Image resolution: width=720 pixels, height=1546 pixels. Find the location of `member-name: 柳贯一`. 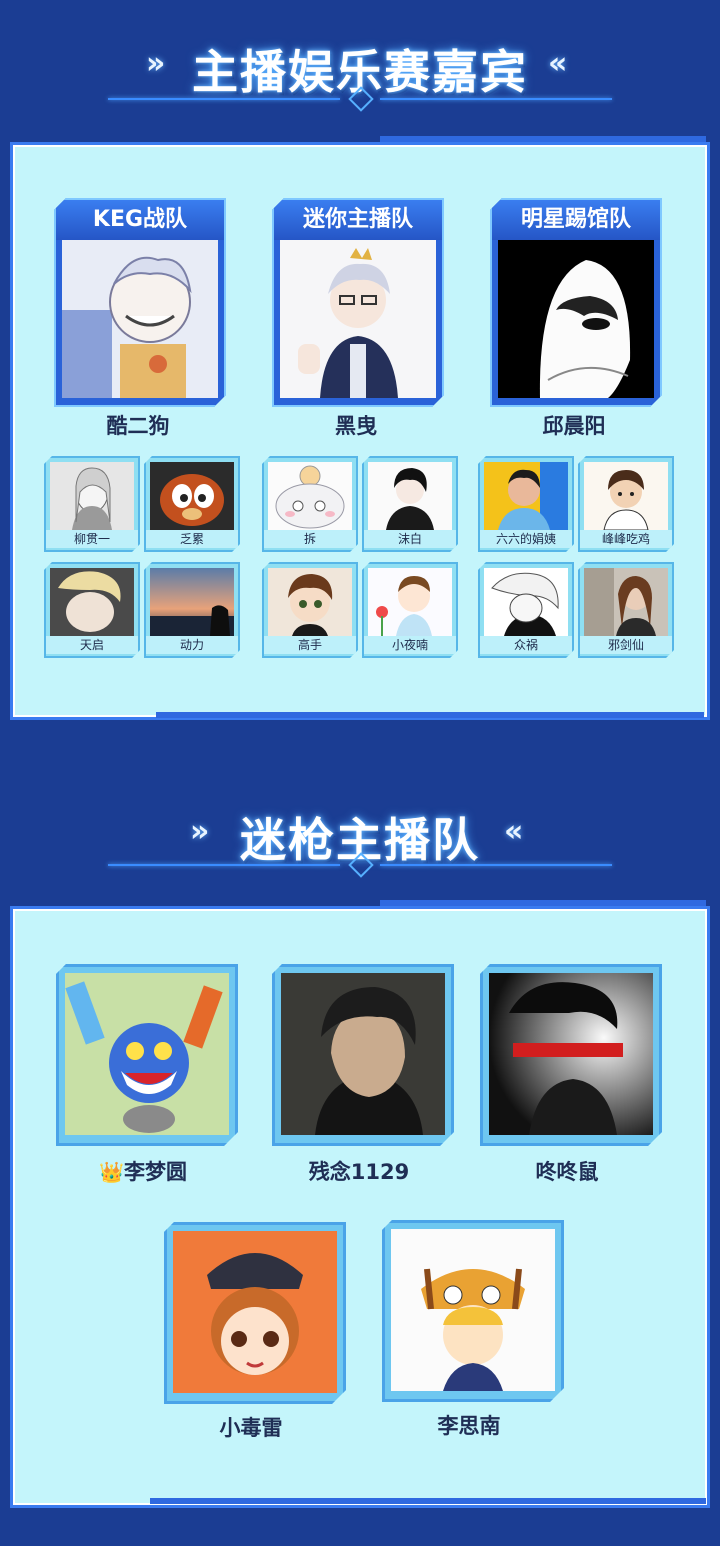

member-name: 柳贯一 is located at coordinates (92, 539).